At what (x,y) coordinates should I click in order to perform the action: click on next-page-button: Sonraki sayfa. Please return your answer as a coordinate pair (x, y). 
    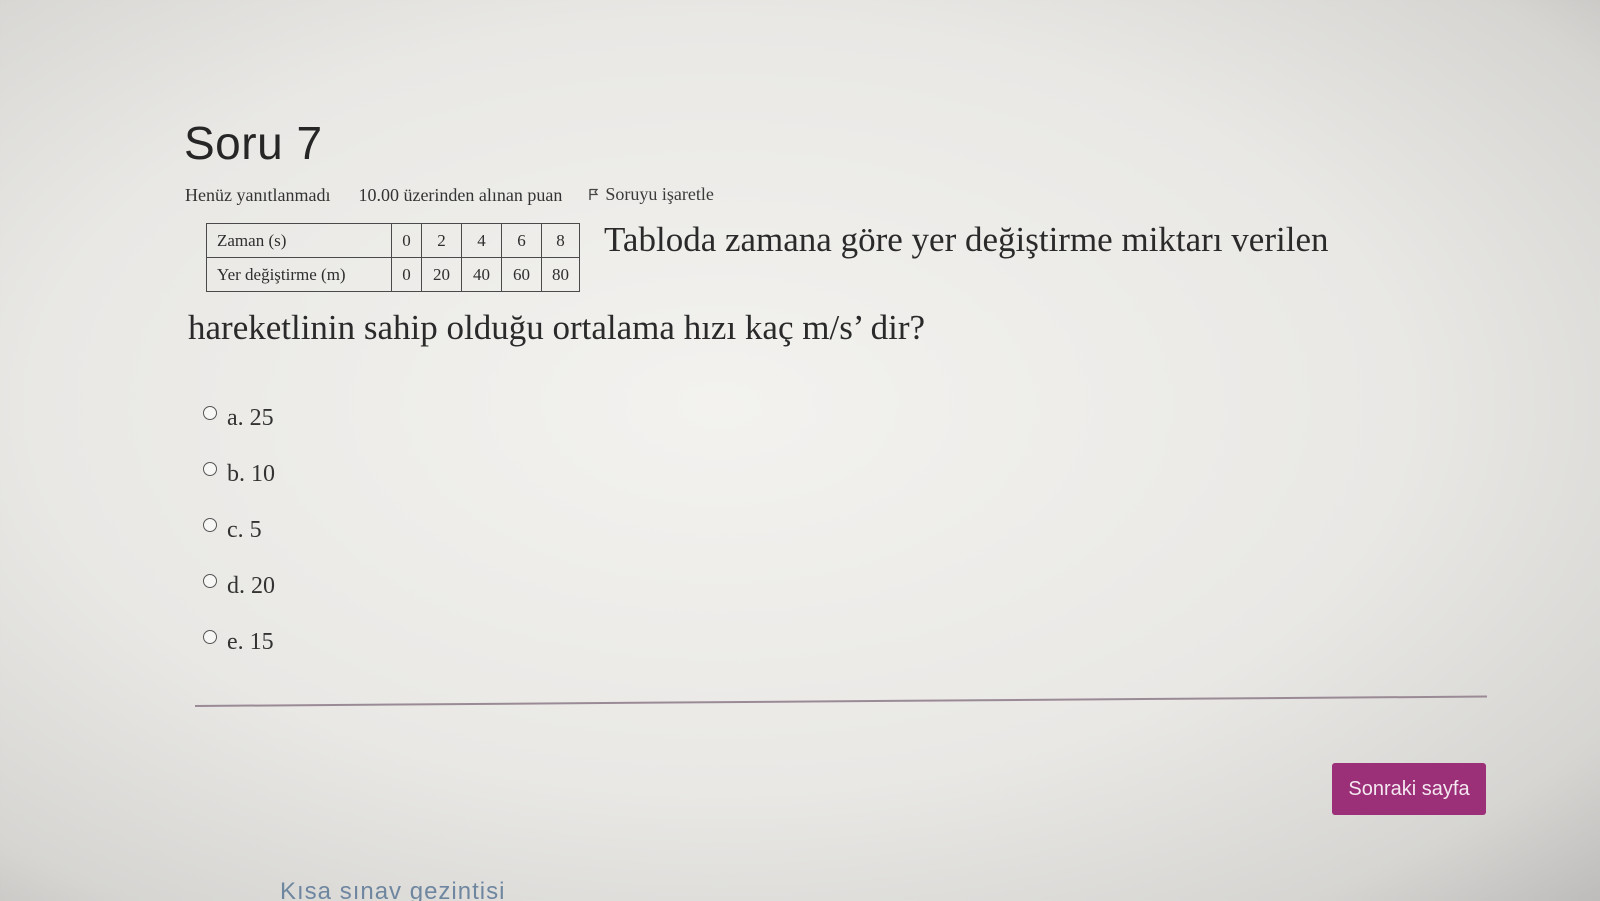
    Looking at the image, I should click on (1409, 789).